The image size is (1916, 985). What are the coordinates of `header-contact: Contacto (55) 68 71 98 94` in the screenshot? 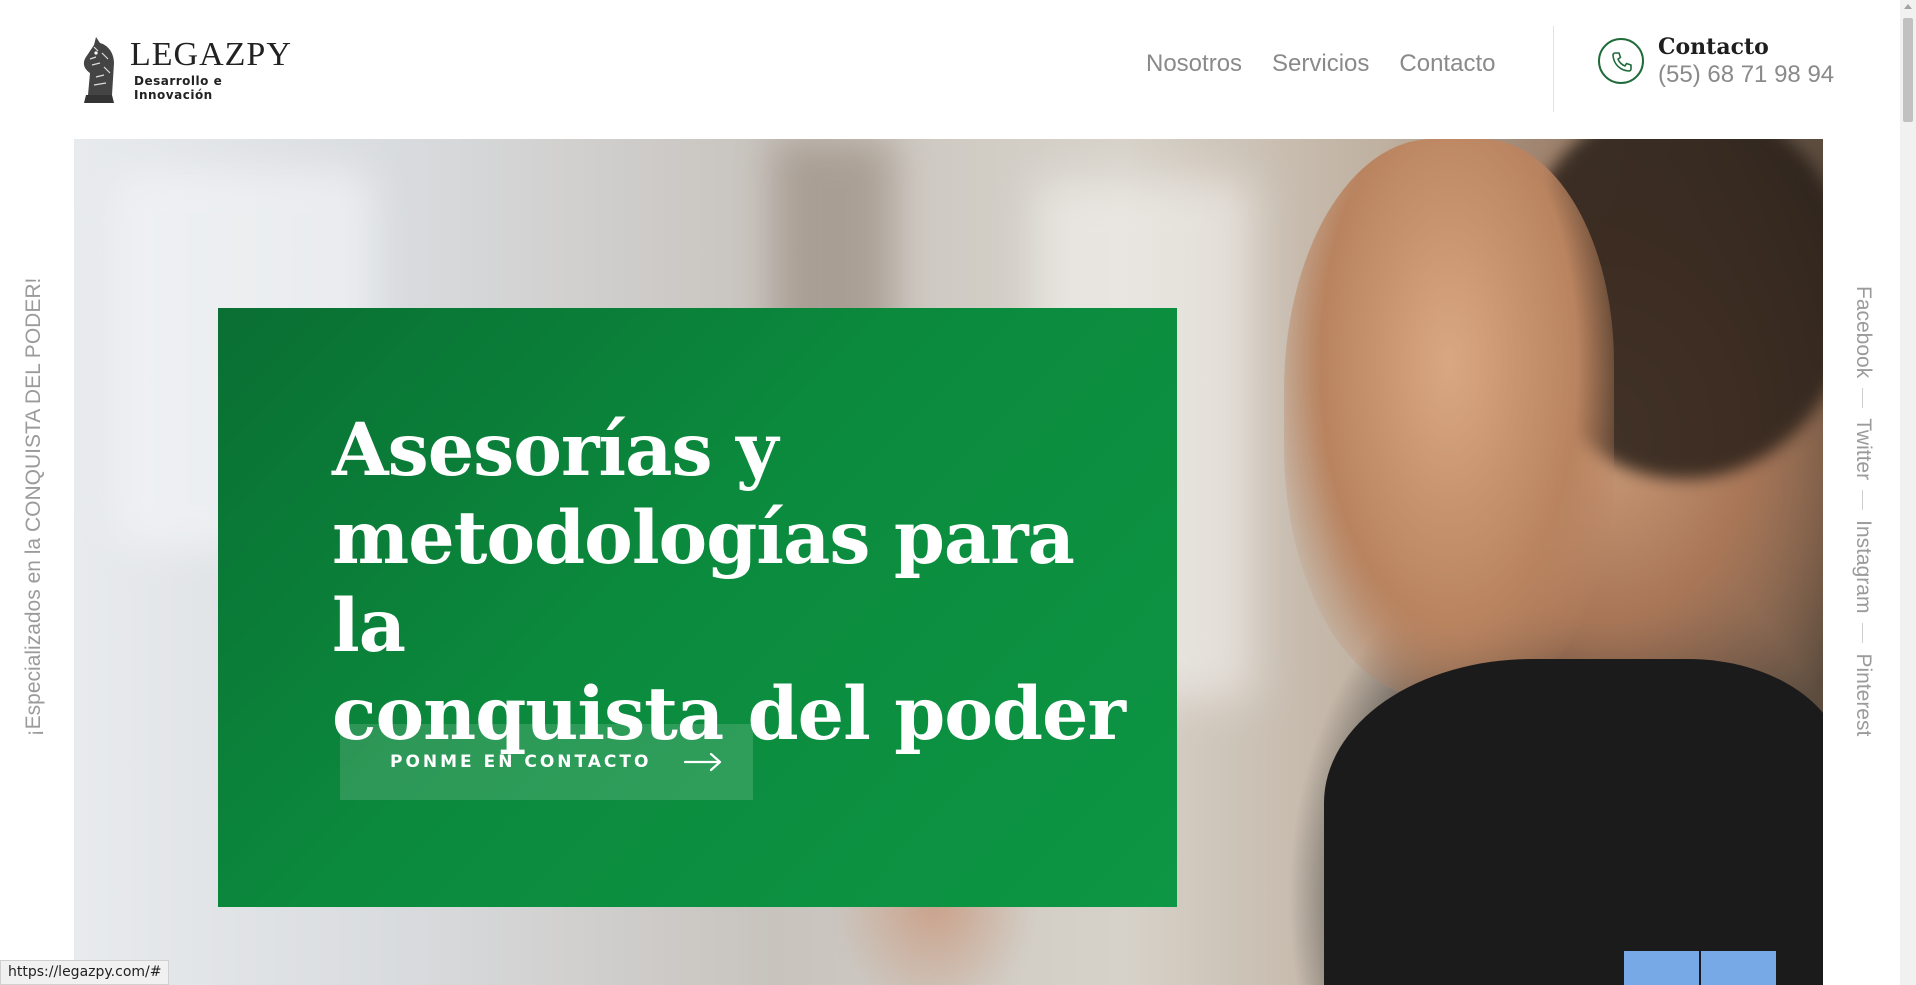 It's located at (1716, 61).